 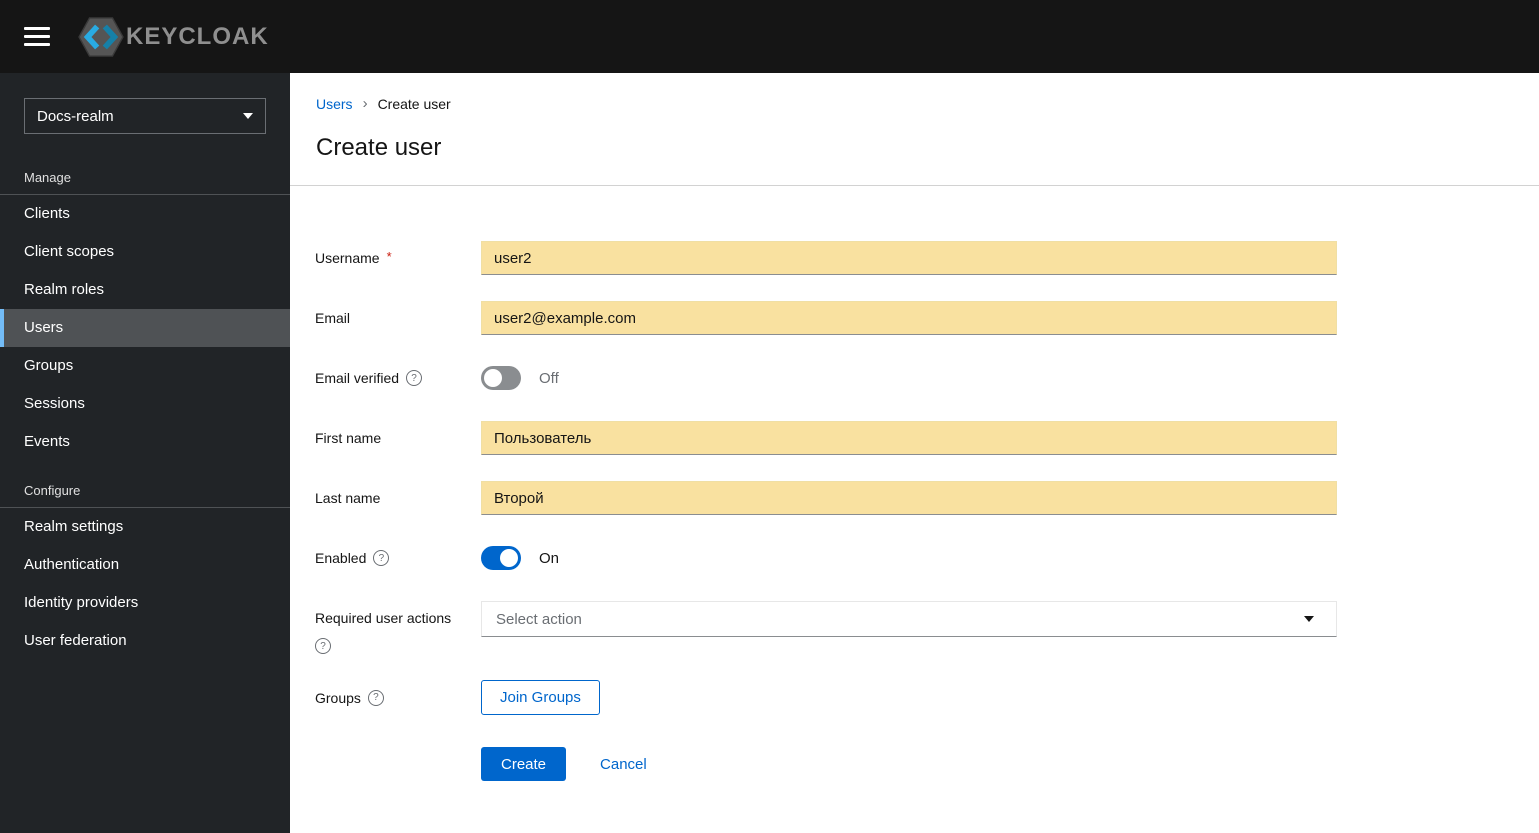 What do you see at coordinates (348, 498) in the screenshot?
I see `last-name-label: Last name` at bounding box center [348, 498].